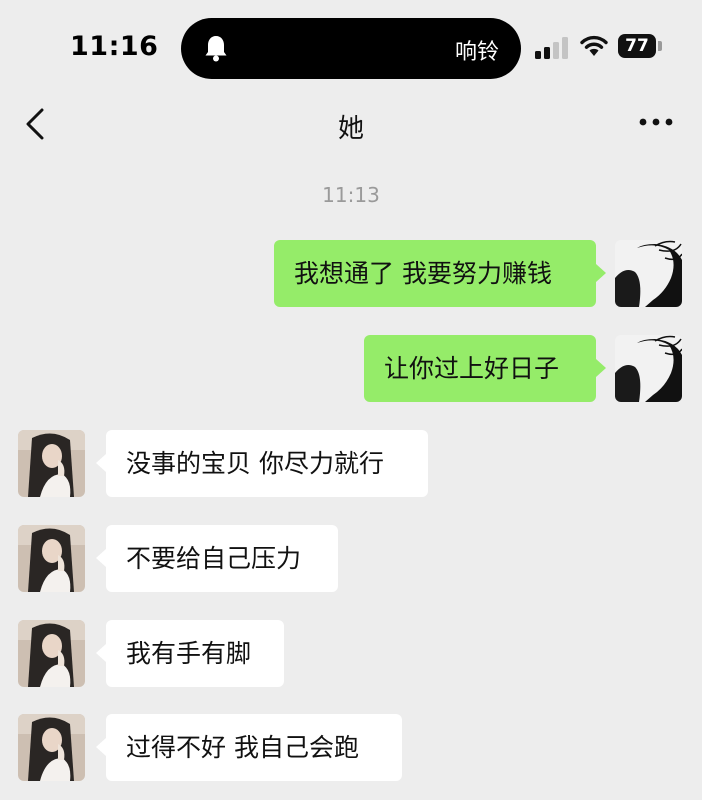 The height and width of the screenshot is (800, 702). Describe the element at coordinates (656, 122) in the screenshot. I see `more-dots-icon` at that location.